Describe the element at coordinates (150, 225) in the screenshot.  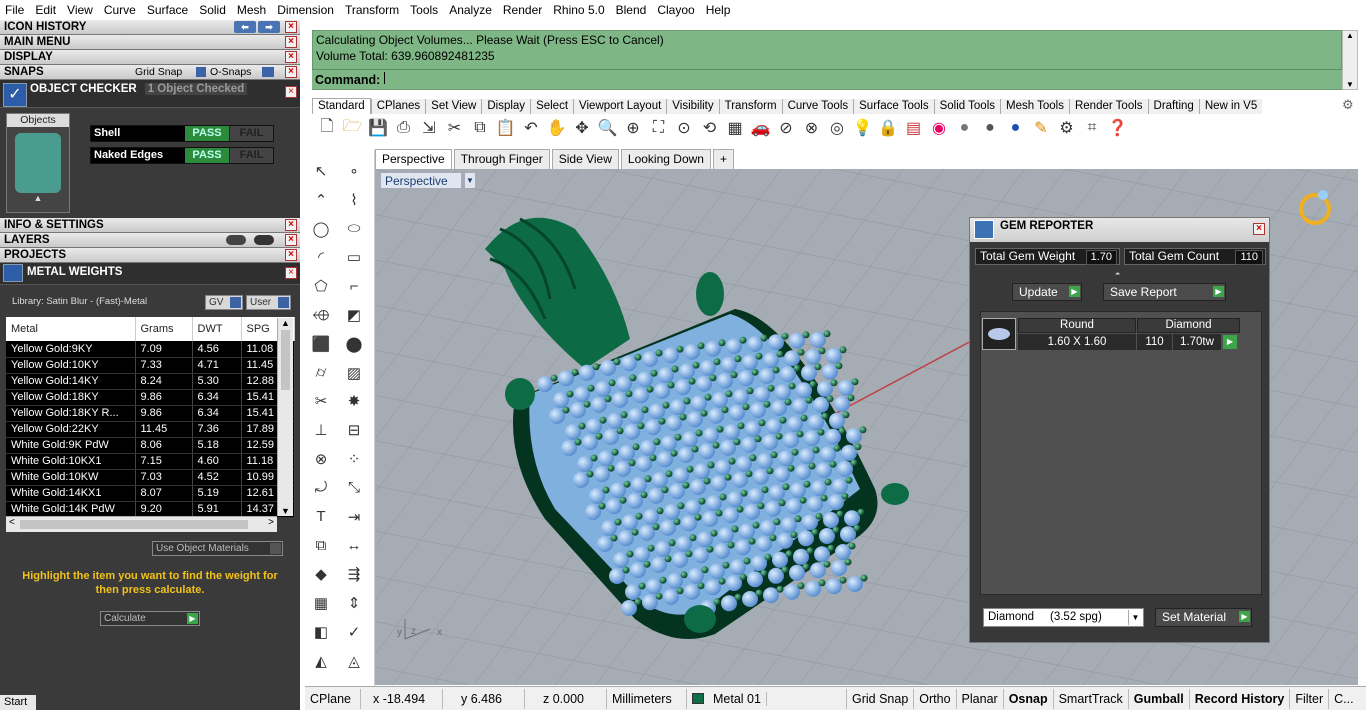
I see `info-settings-header: INFO & SETTINGS ×` at that location.